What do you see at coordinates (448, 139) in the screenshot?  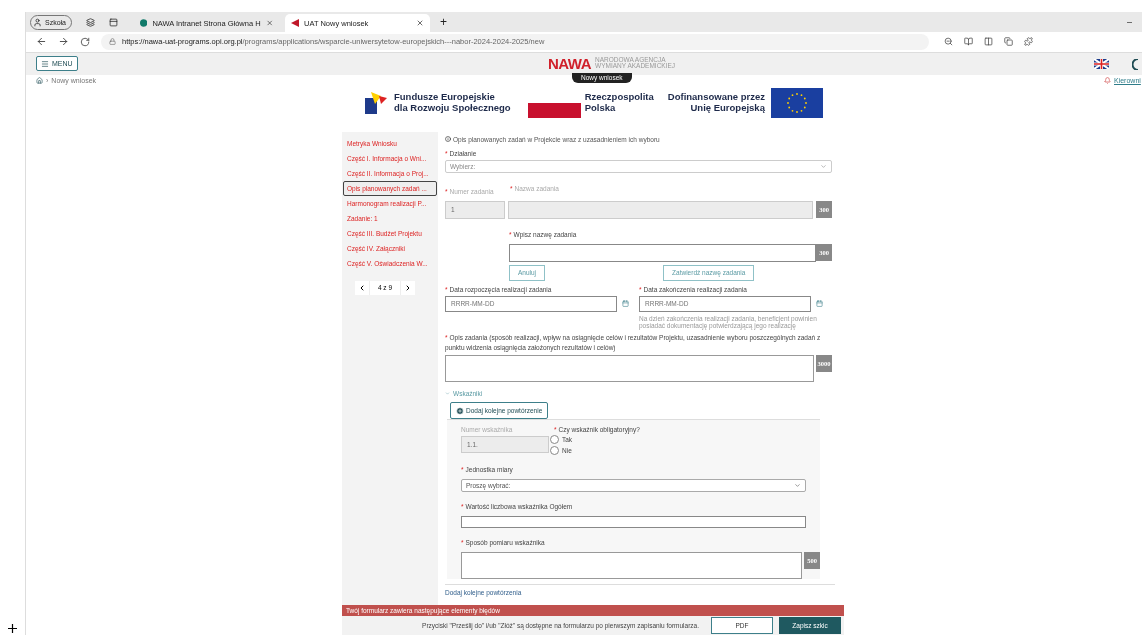 I see `info-icon` at bounding box center [448, 139].